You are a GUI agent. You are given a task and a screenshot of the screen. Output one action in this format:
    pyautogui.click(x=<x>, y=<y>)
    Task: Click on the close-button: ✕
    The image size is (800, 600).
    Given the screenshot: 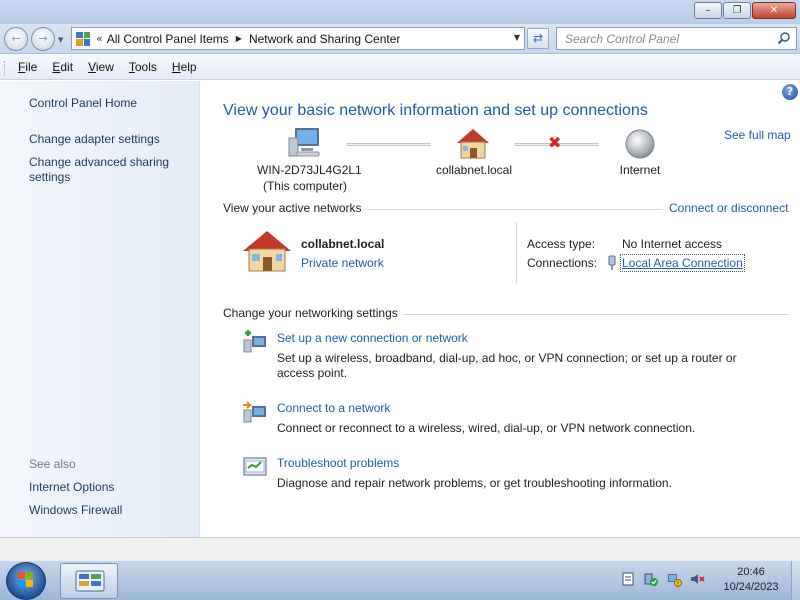 What is the action you would take?
    pyautogui.click(x=774, y=10)
    